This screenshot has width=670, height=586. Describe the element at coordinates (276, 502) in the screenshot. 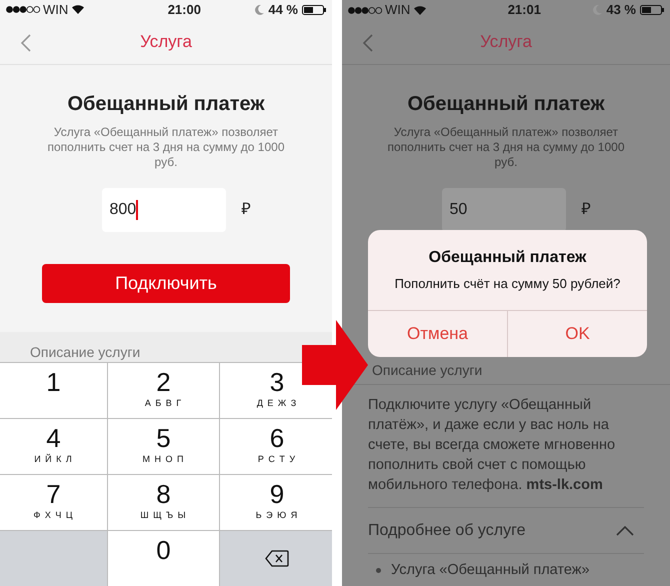

I see `keypad-key: 9 Ь Э Ю Я` at that location.